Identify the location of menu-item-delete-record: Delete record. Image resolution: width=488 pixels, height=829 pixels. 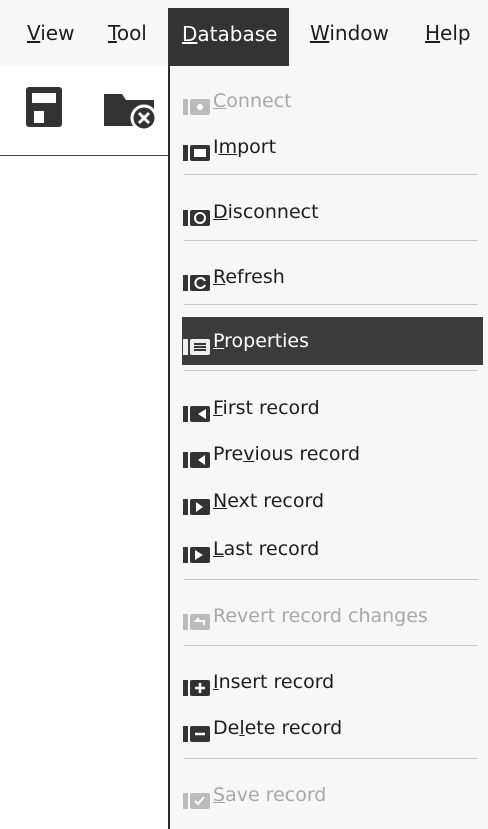
(262, 728).